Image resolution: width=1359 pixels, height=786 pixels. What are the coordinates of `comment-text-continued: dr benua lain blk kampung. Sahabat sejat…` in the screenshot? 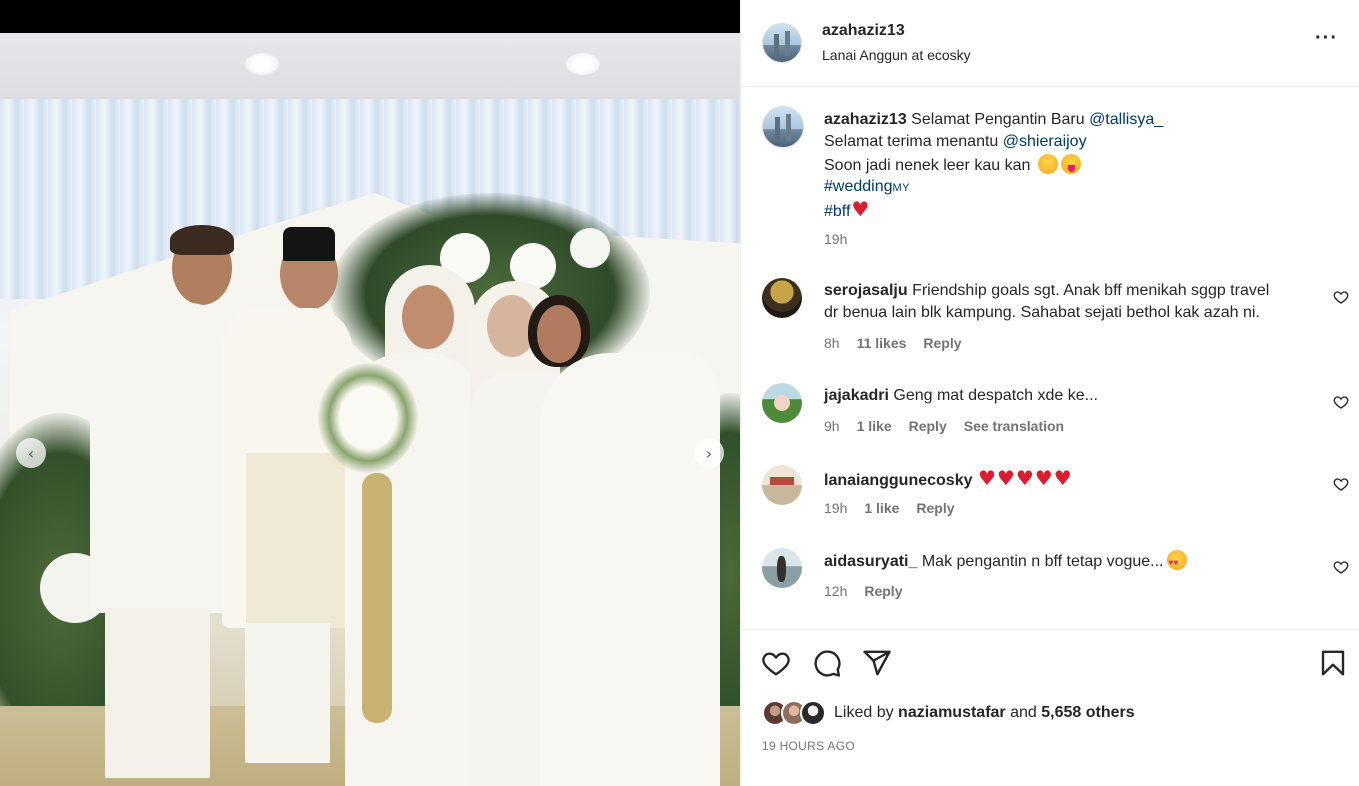 It's located at (1042, 312).